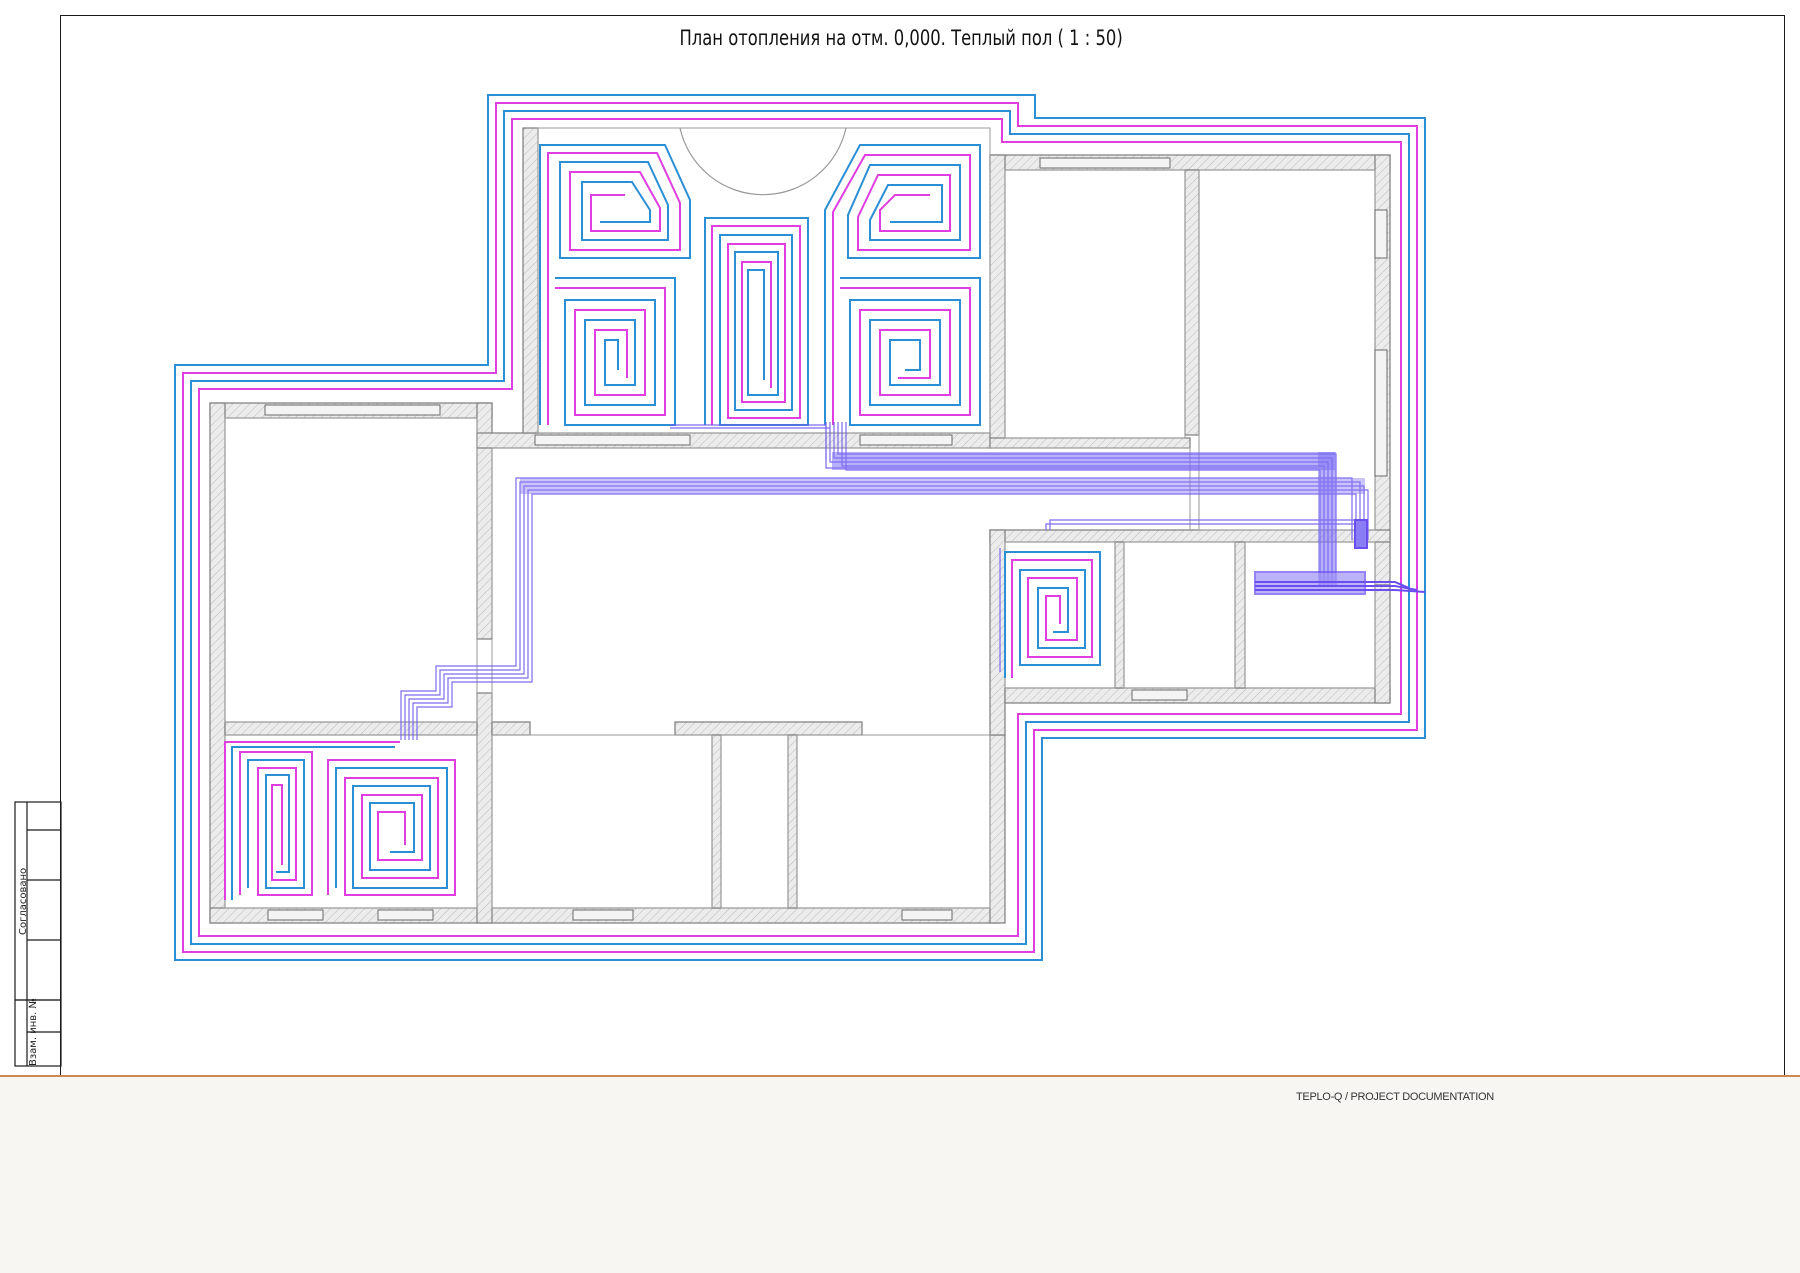  What do you see at coordinates (1083, 461) in the screenshot?
I see `main-bundle-fill` at bounding box center [1083, 461].